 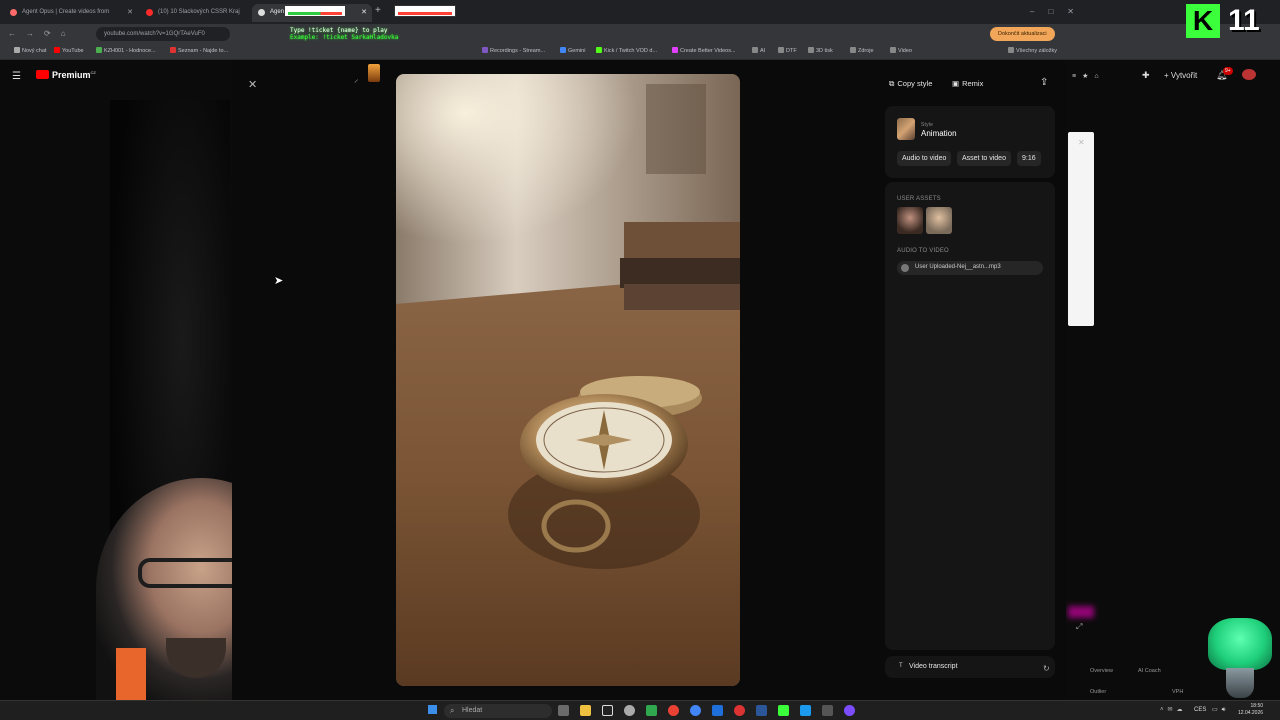 I want to click on refresh-icon: ↻, so click(x=1046, y=668).